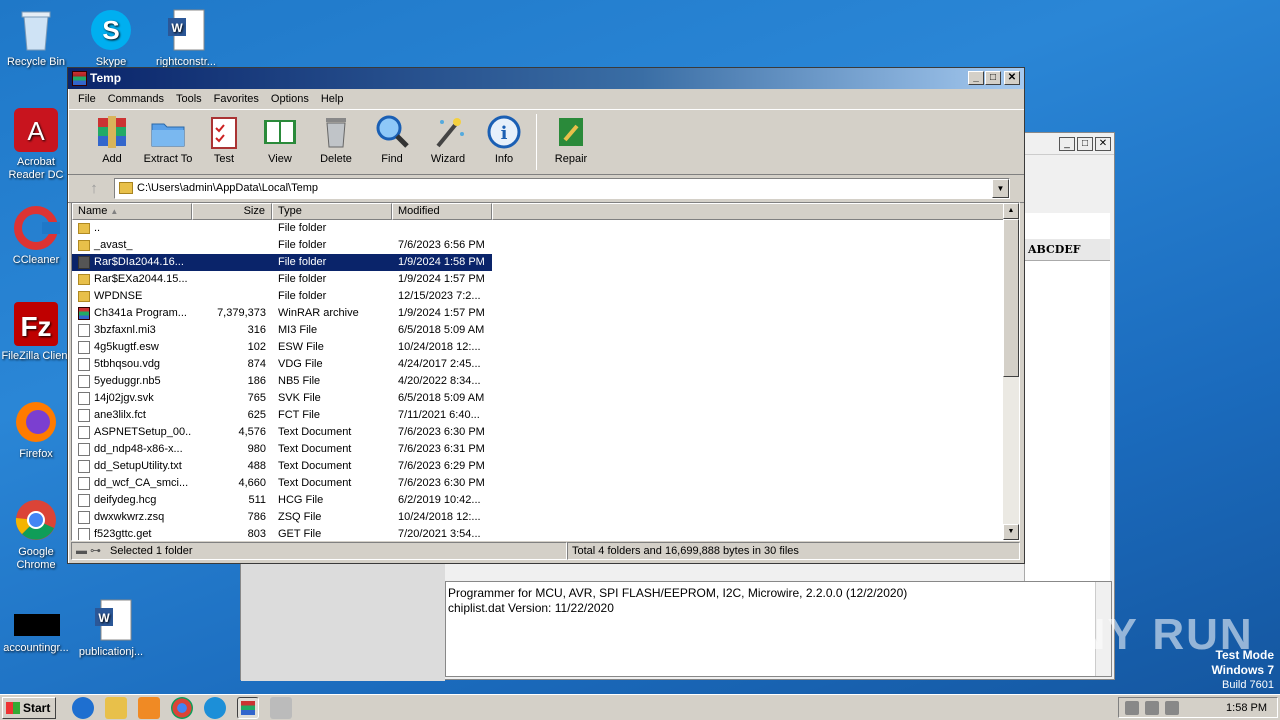 The width and height of the screenshot is (1280, 720). I want to click on desktop-icon-filezilla: Fz FileZilla Client, so click(36, 331).